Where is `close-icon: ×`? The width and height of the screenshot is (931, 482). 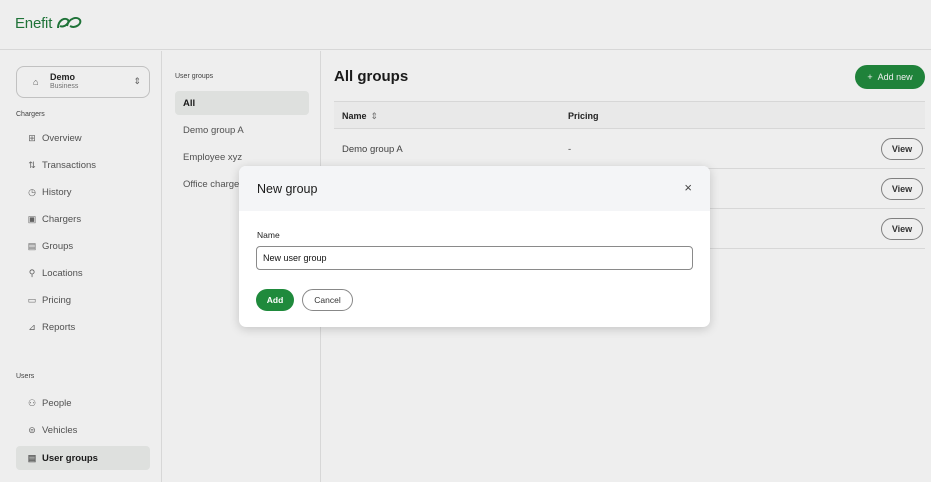
close-icon: × is located at coordinates (688, 187).